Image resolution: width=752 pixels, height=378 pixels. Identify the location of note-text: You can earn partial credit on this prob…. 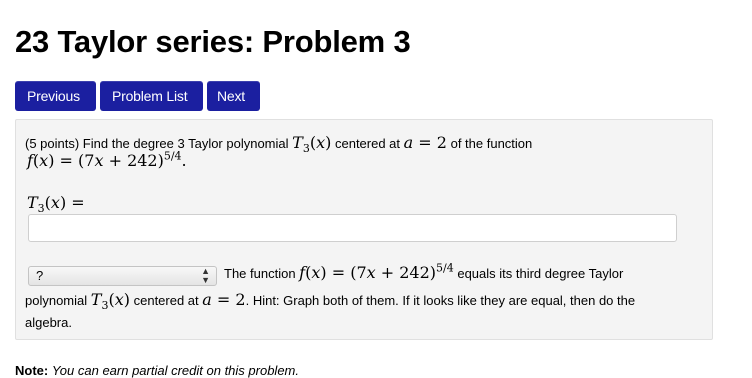
(175, 370).